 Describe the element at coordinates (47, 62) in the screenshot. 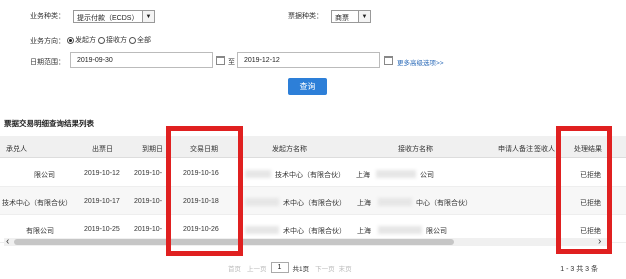

I see `date-range-label: 日期范围：` at that location.